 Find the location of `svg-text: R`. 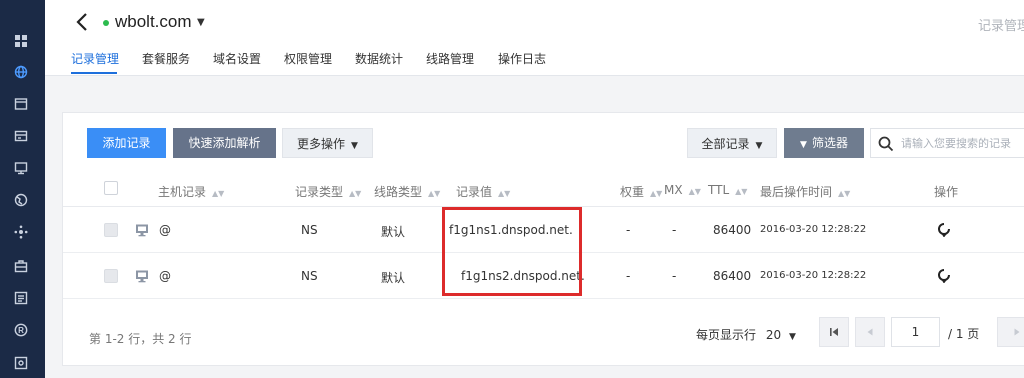

svg-text: R is located at coordinates (21, 330).